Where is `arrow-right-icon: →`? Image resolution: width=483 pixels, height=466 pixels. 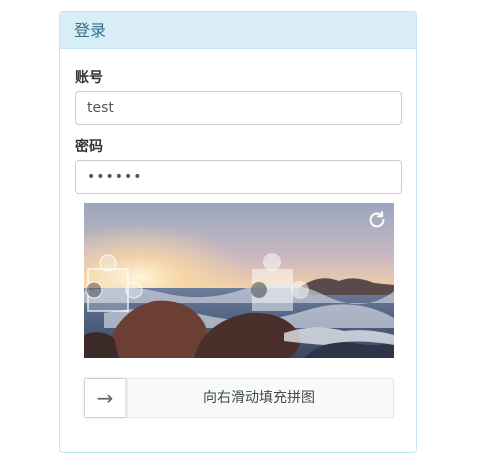
arrow-right-icon: → is located at coordinates (105, 398).